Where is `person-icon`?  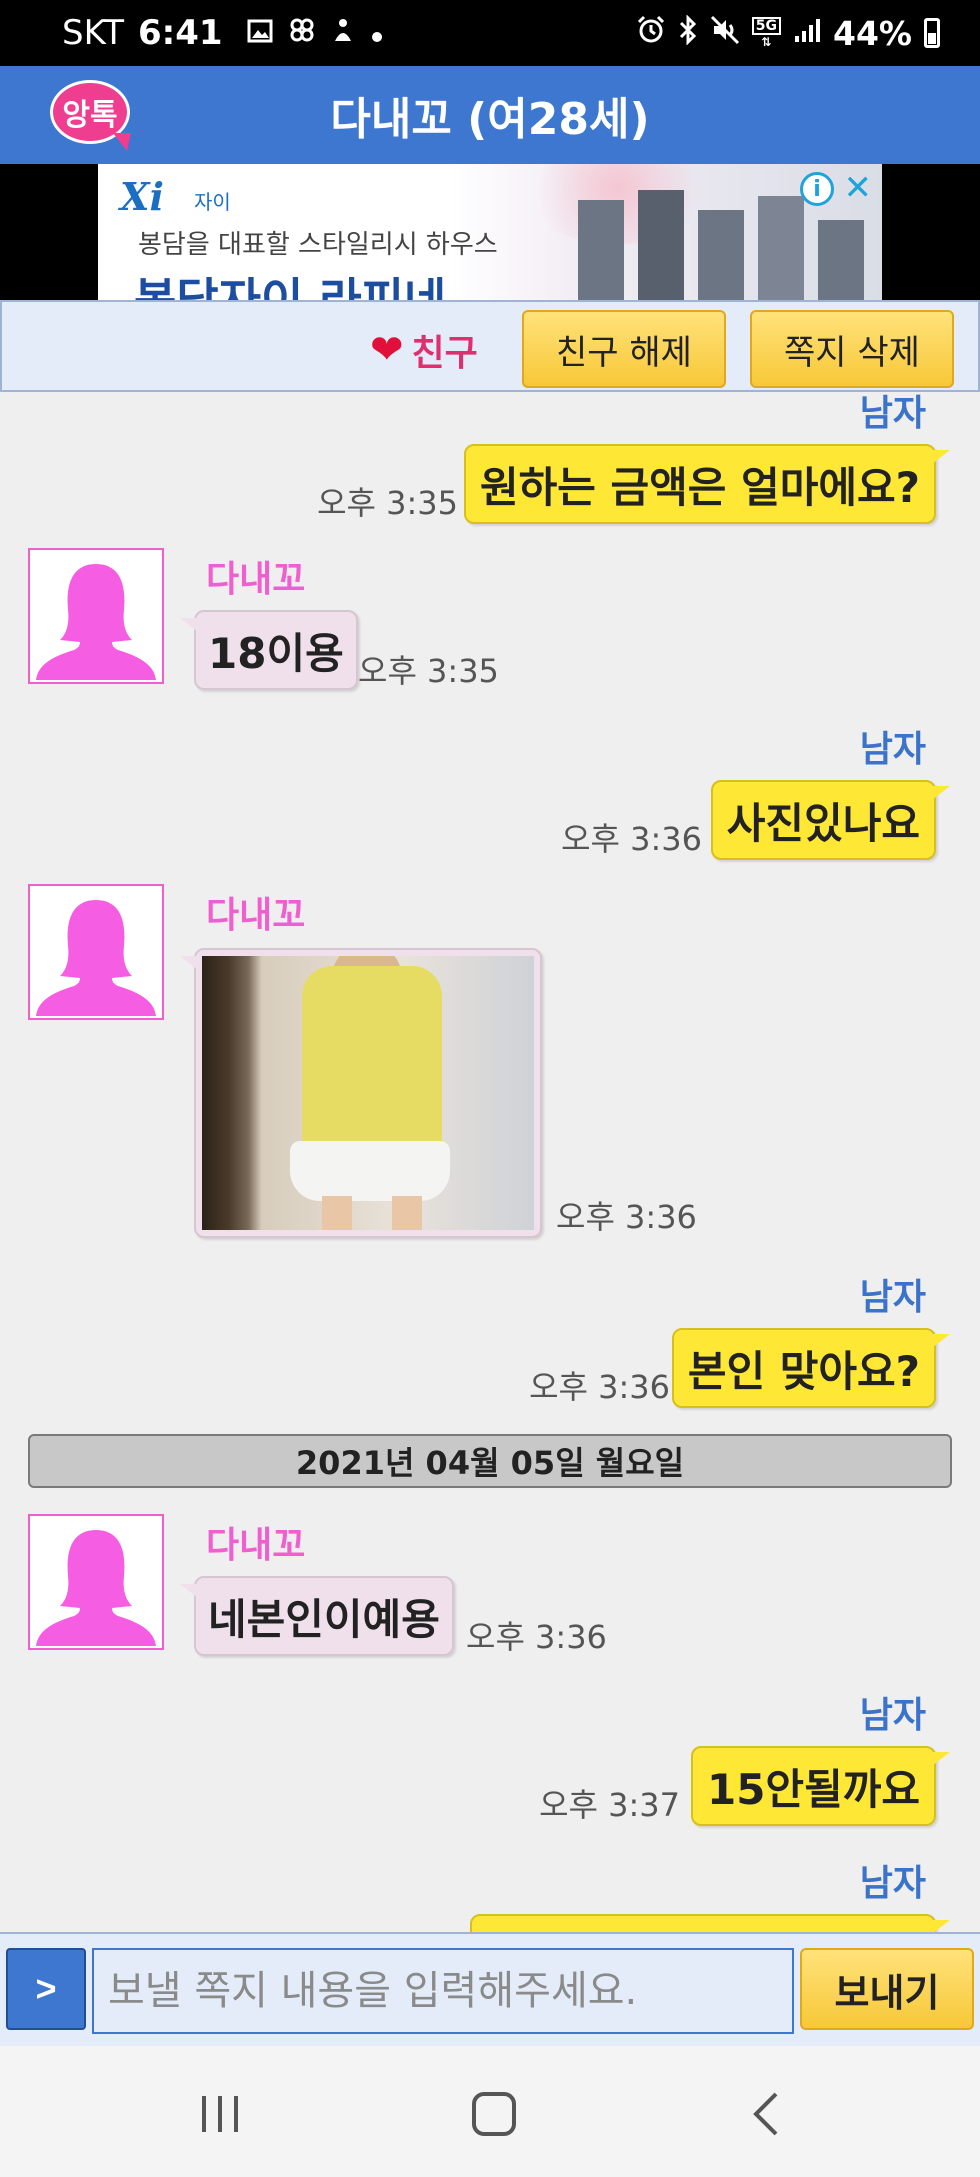
person-icon is located at coordinates (343, 33).